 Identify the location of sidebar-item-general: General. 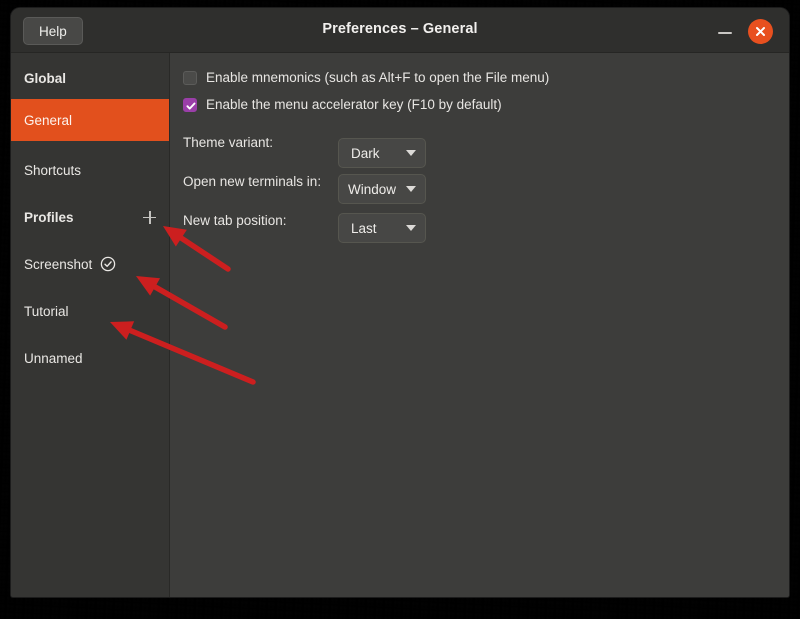
(90, 120).